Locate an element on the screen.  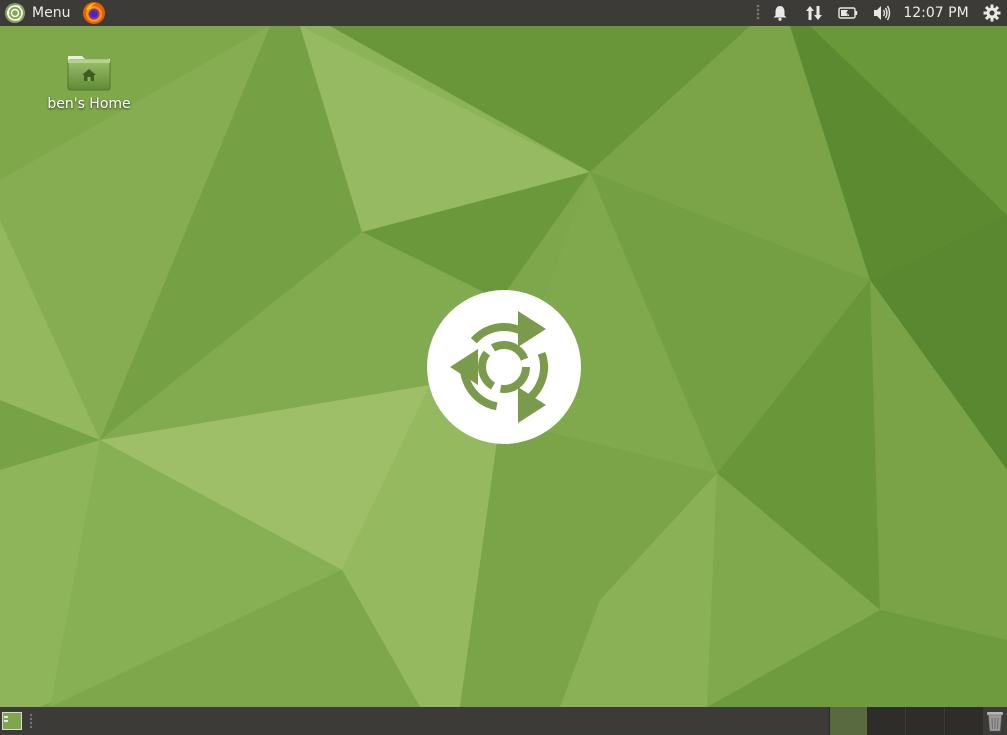
battery-icon is located at coordinates (848, 13).